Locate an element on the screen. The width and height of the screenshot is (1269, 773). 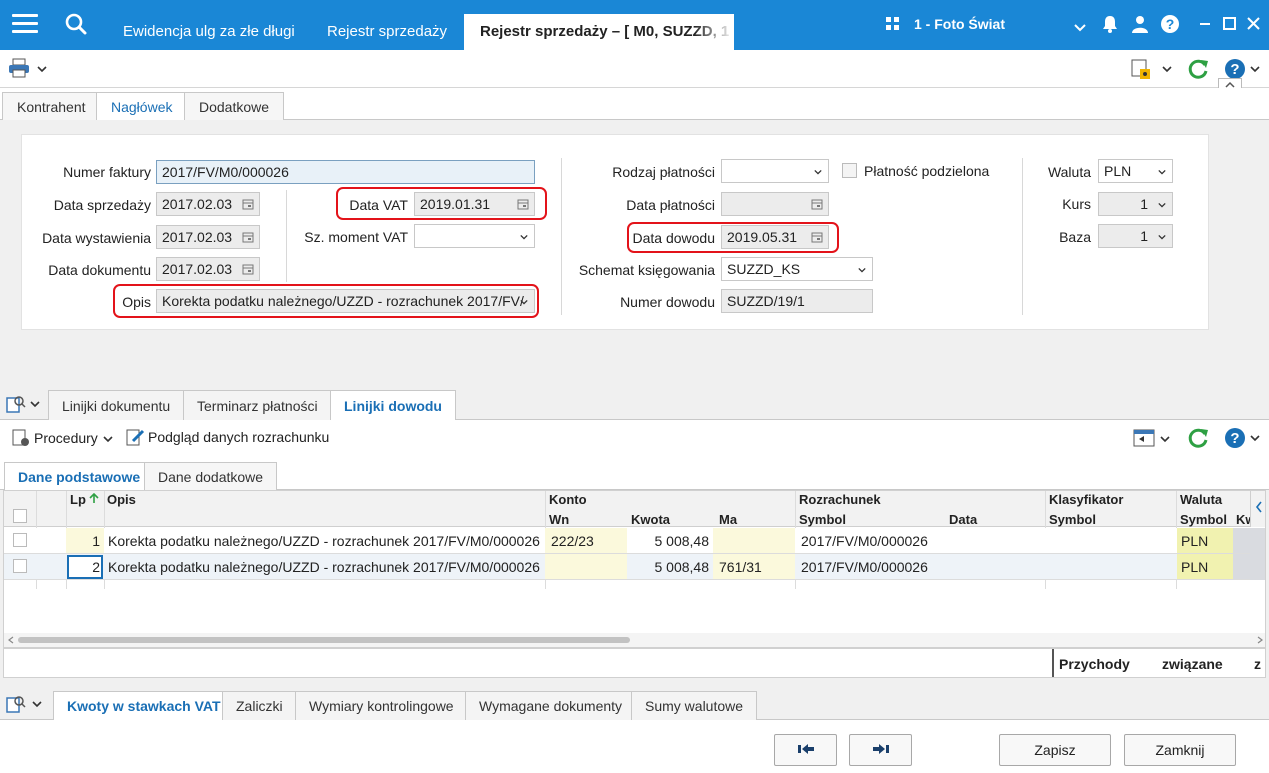
waluta-value: PLN is located at coordinates (1118, 171).